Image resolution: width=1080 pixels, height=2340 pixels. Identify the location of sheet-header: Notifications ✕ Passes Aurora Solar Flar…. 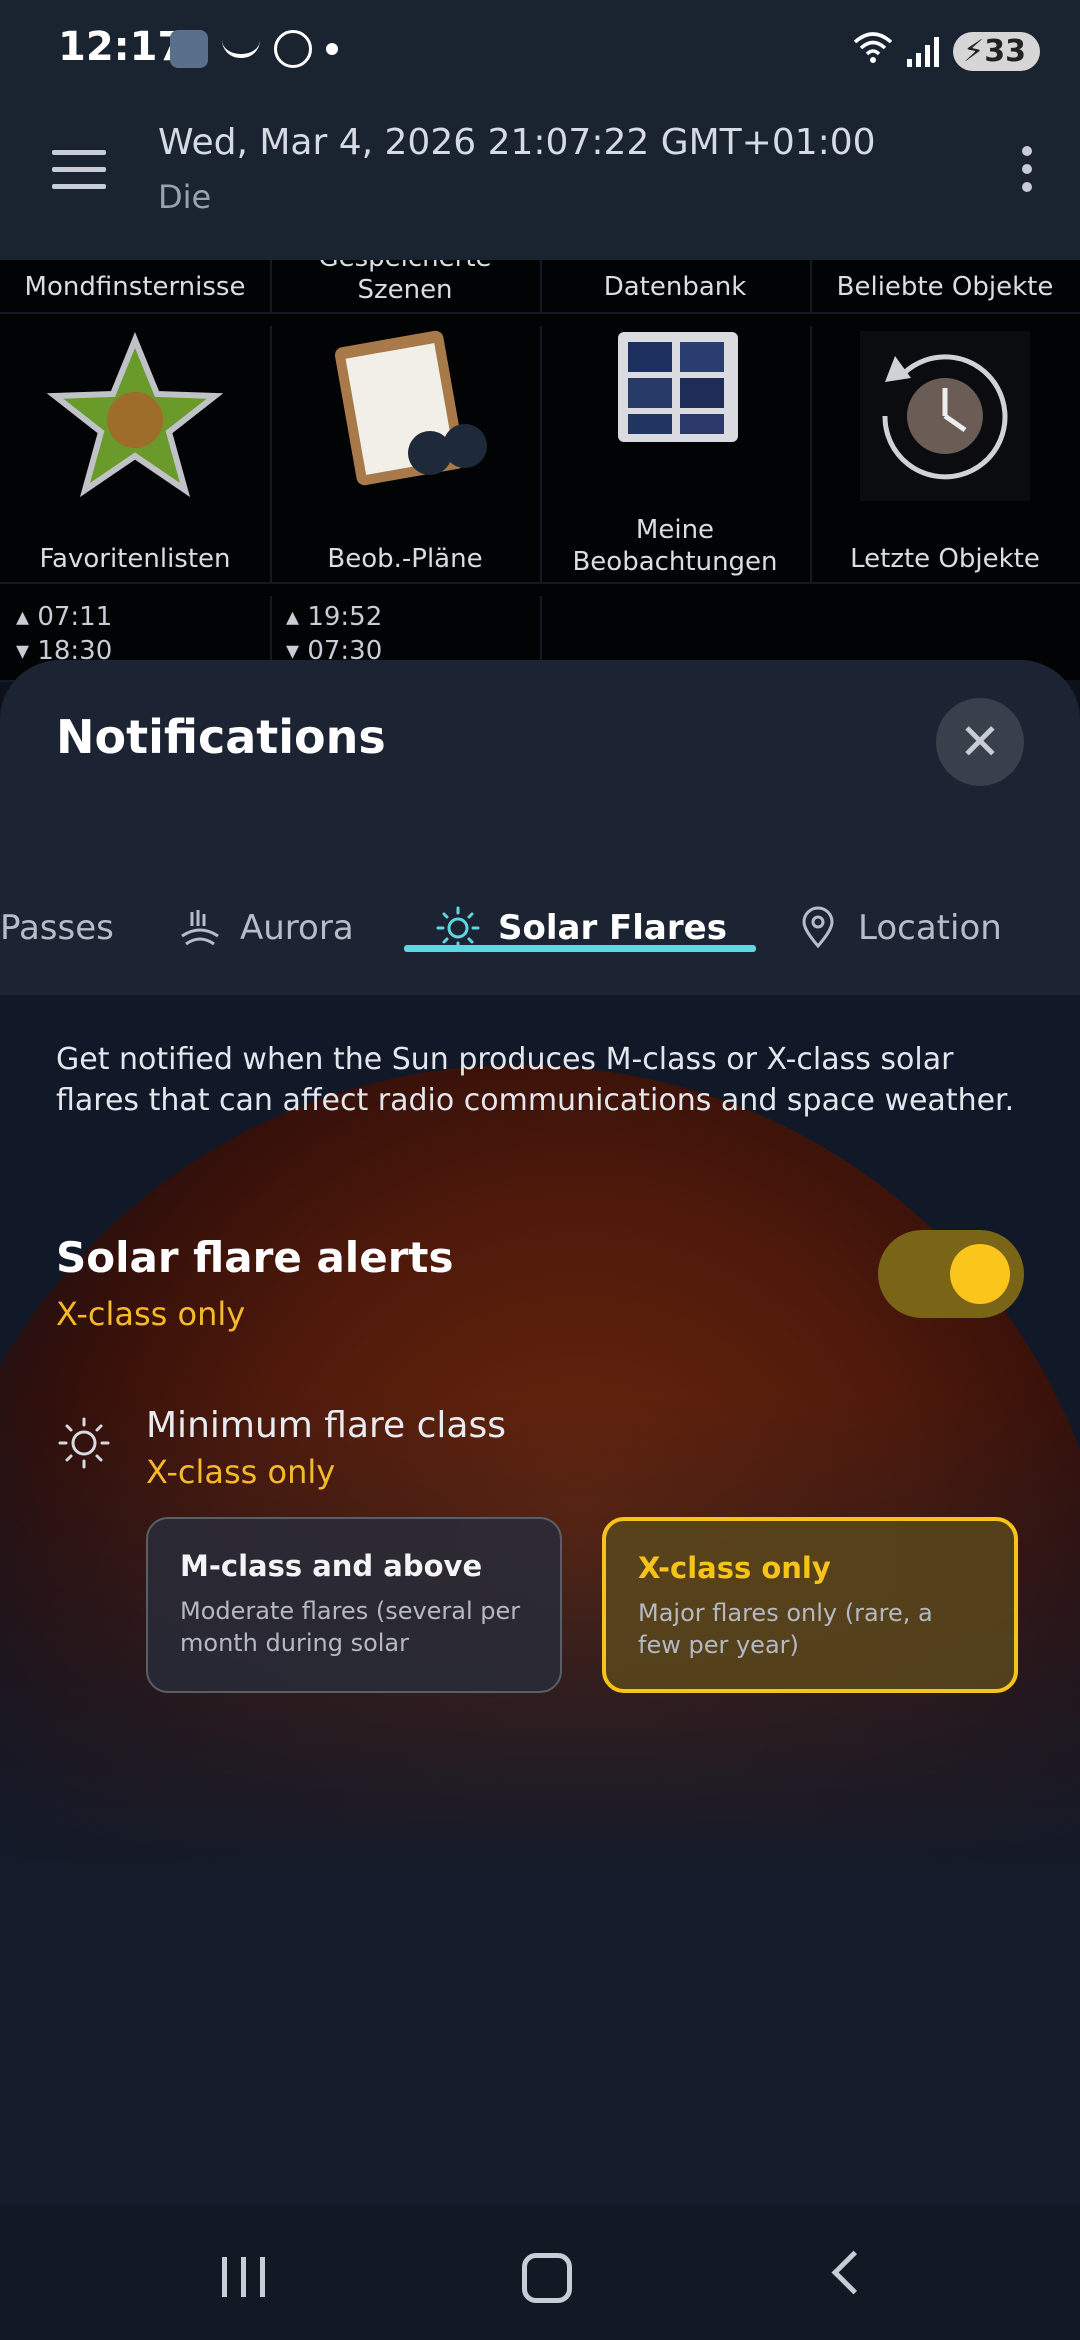
(540, 827).